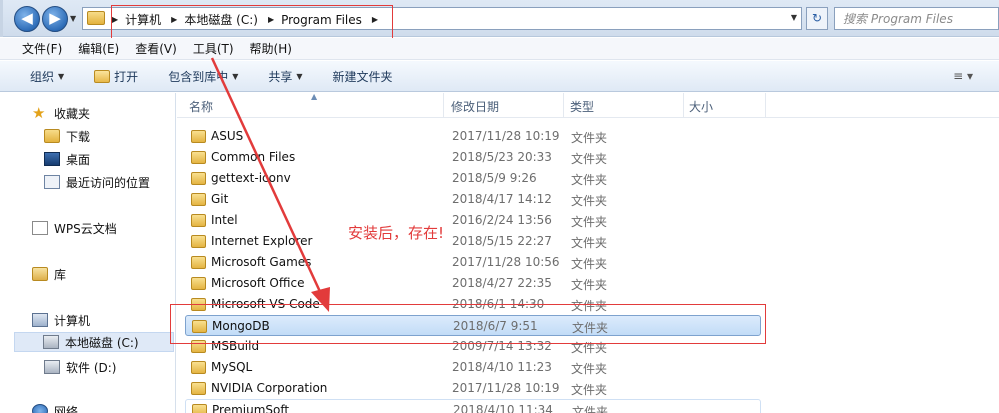 This screenshot has width=999, height=413. I want to click on column-name: 名称, so click(201, 106).